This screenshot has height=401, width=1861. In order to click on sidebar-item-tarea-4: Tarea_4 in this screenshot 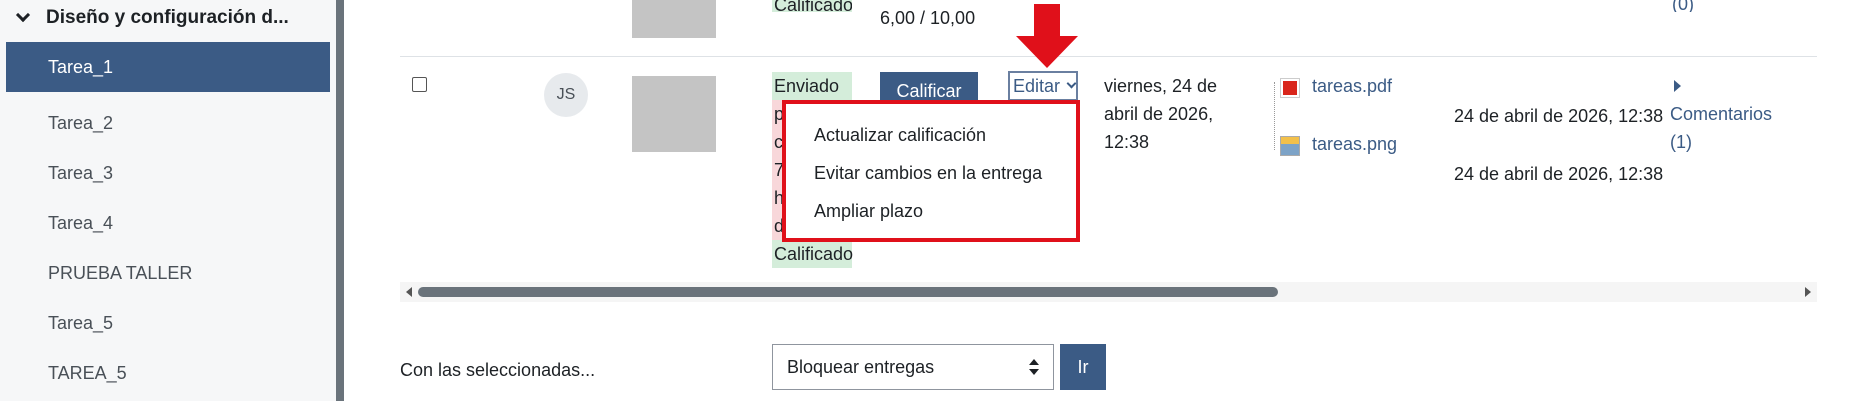, I will do `click(168, 223)`.